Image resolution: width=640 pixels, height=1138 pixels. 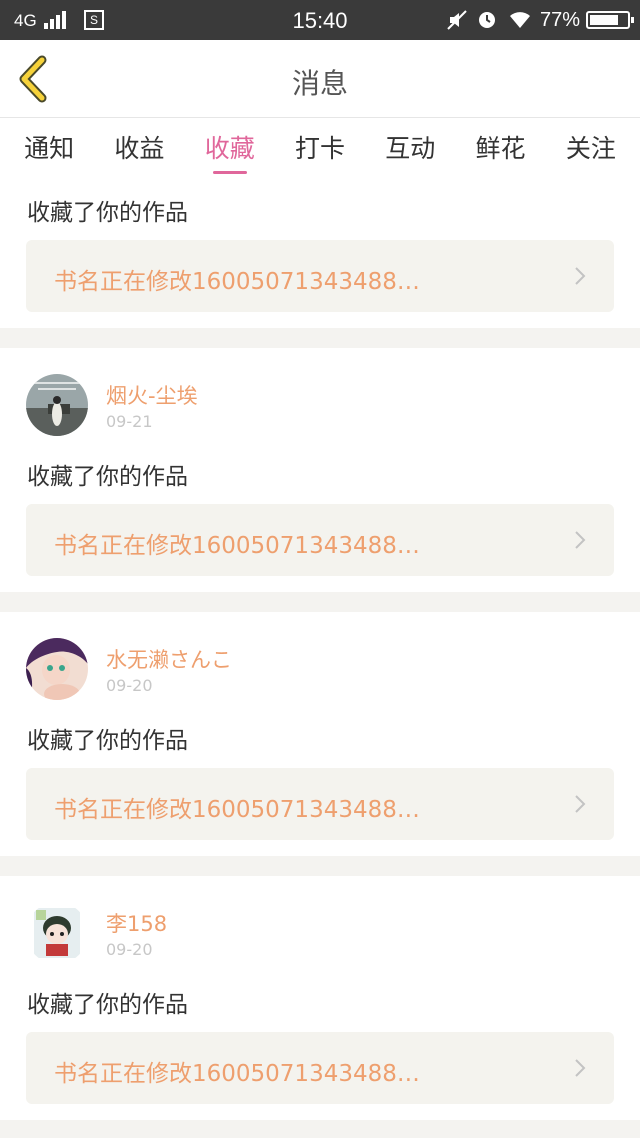 I want to click on message-date: 09-21, so click(x=129, y=421).